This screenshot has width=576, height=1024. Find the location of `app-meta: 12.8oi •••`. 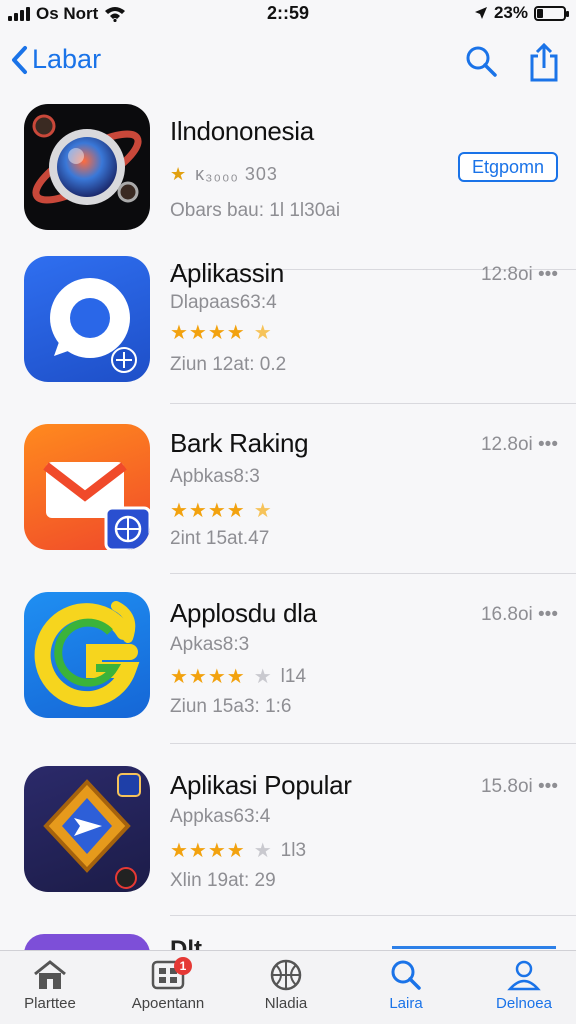

app-meta: 12.8oi ••• is located at coordinates (519, 445).